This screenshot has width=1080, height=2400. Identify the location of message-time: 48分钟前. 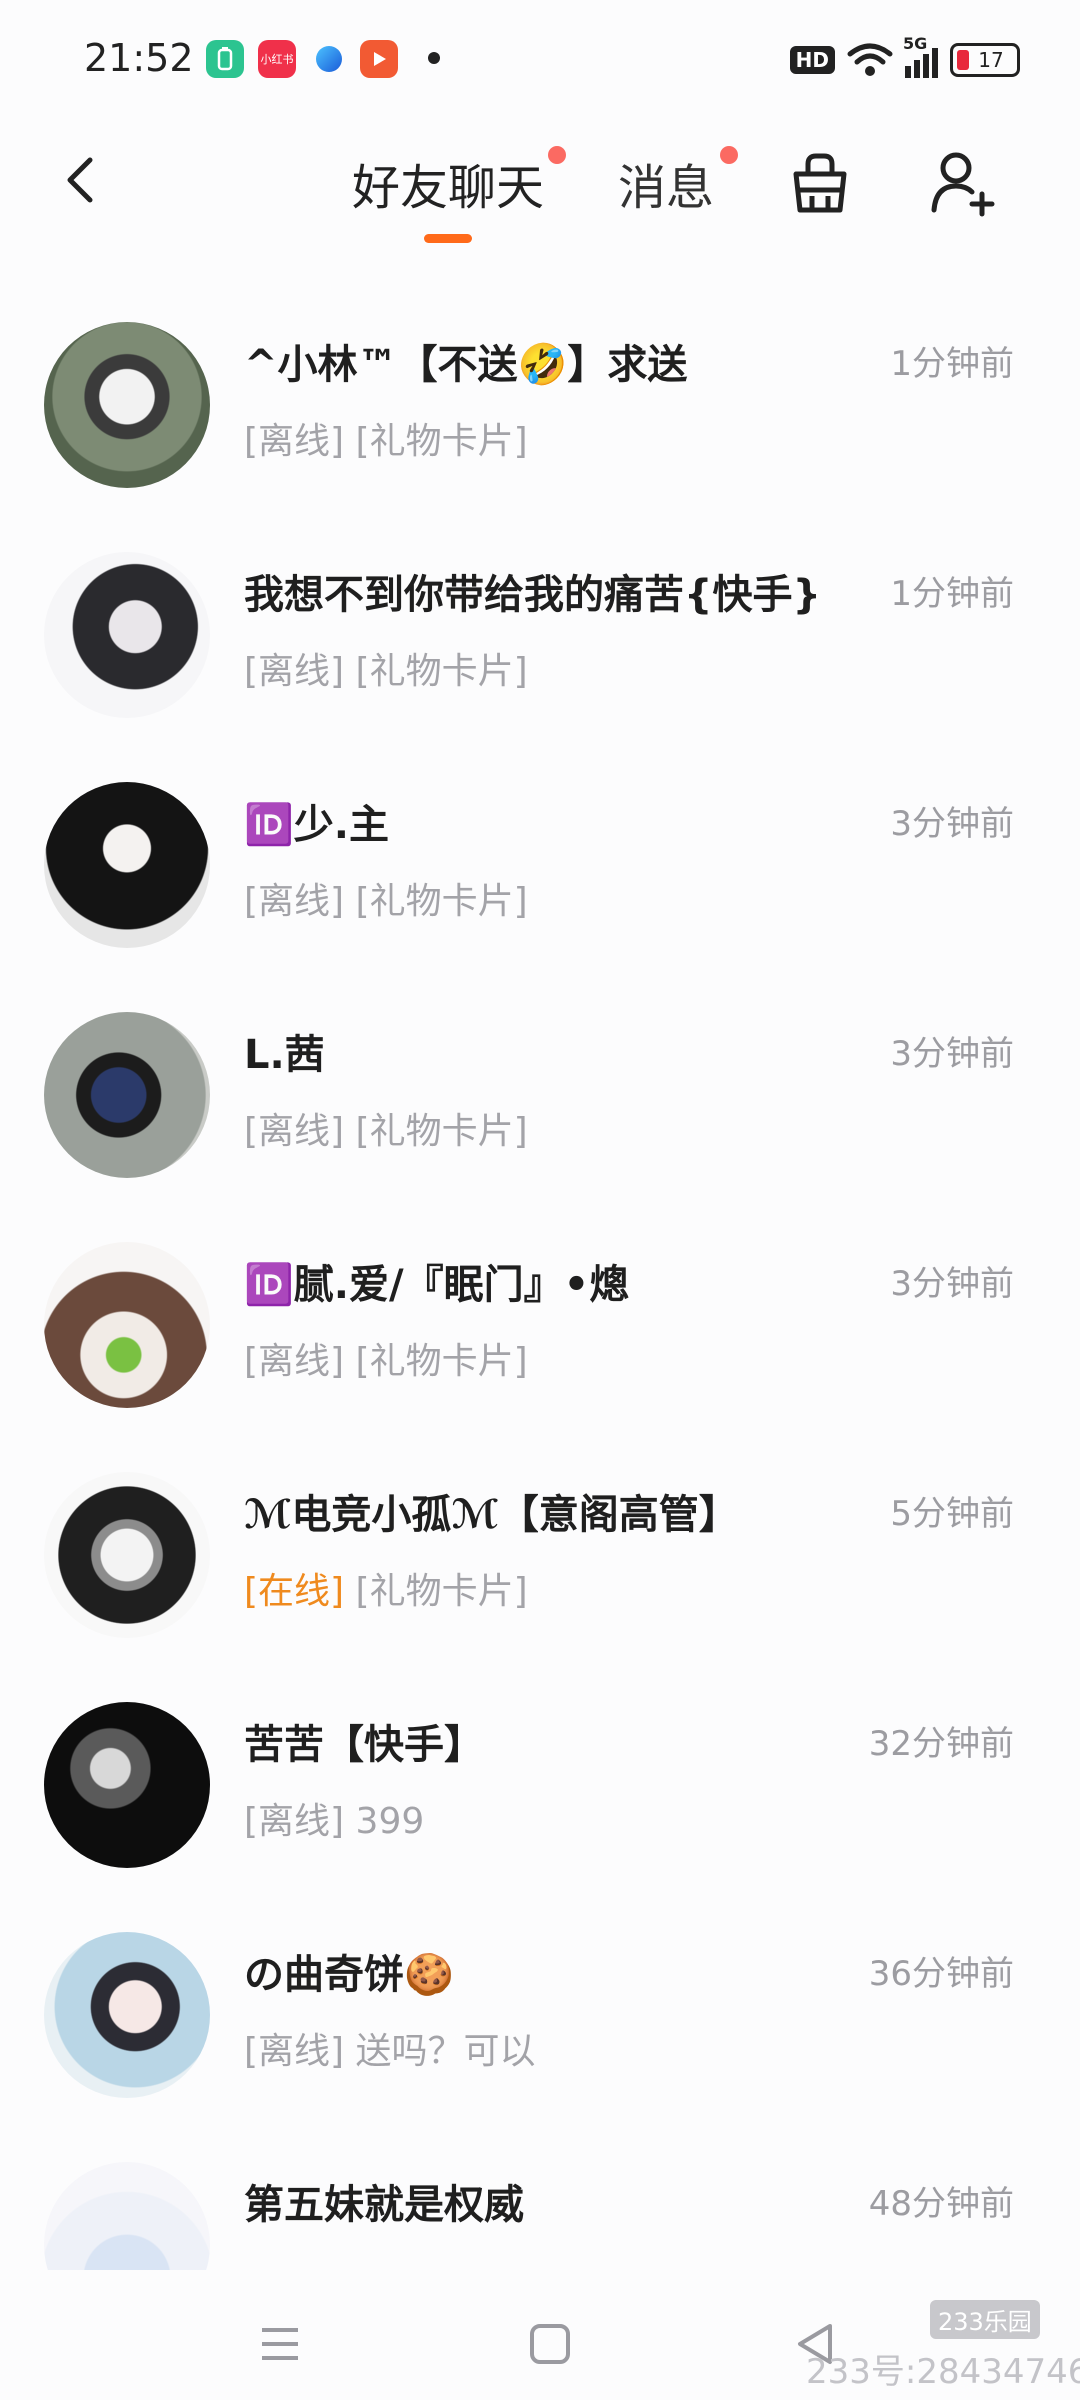
(941, 2204).